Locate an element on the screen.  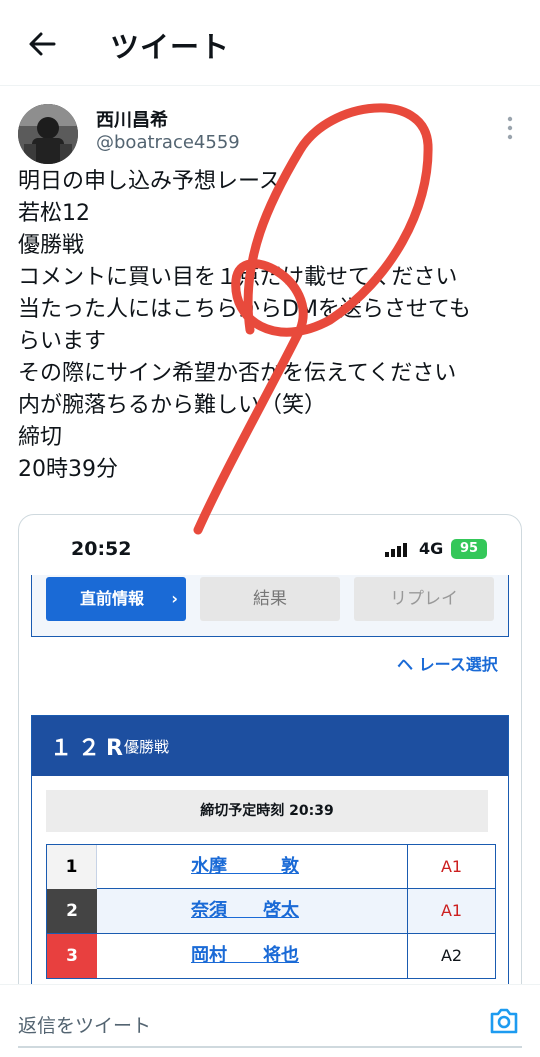
camera-icon is located at coordinates (504, 1021).